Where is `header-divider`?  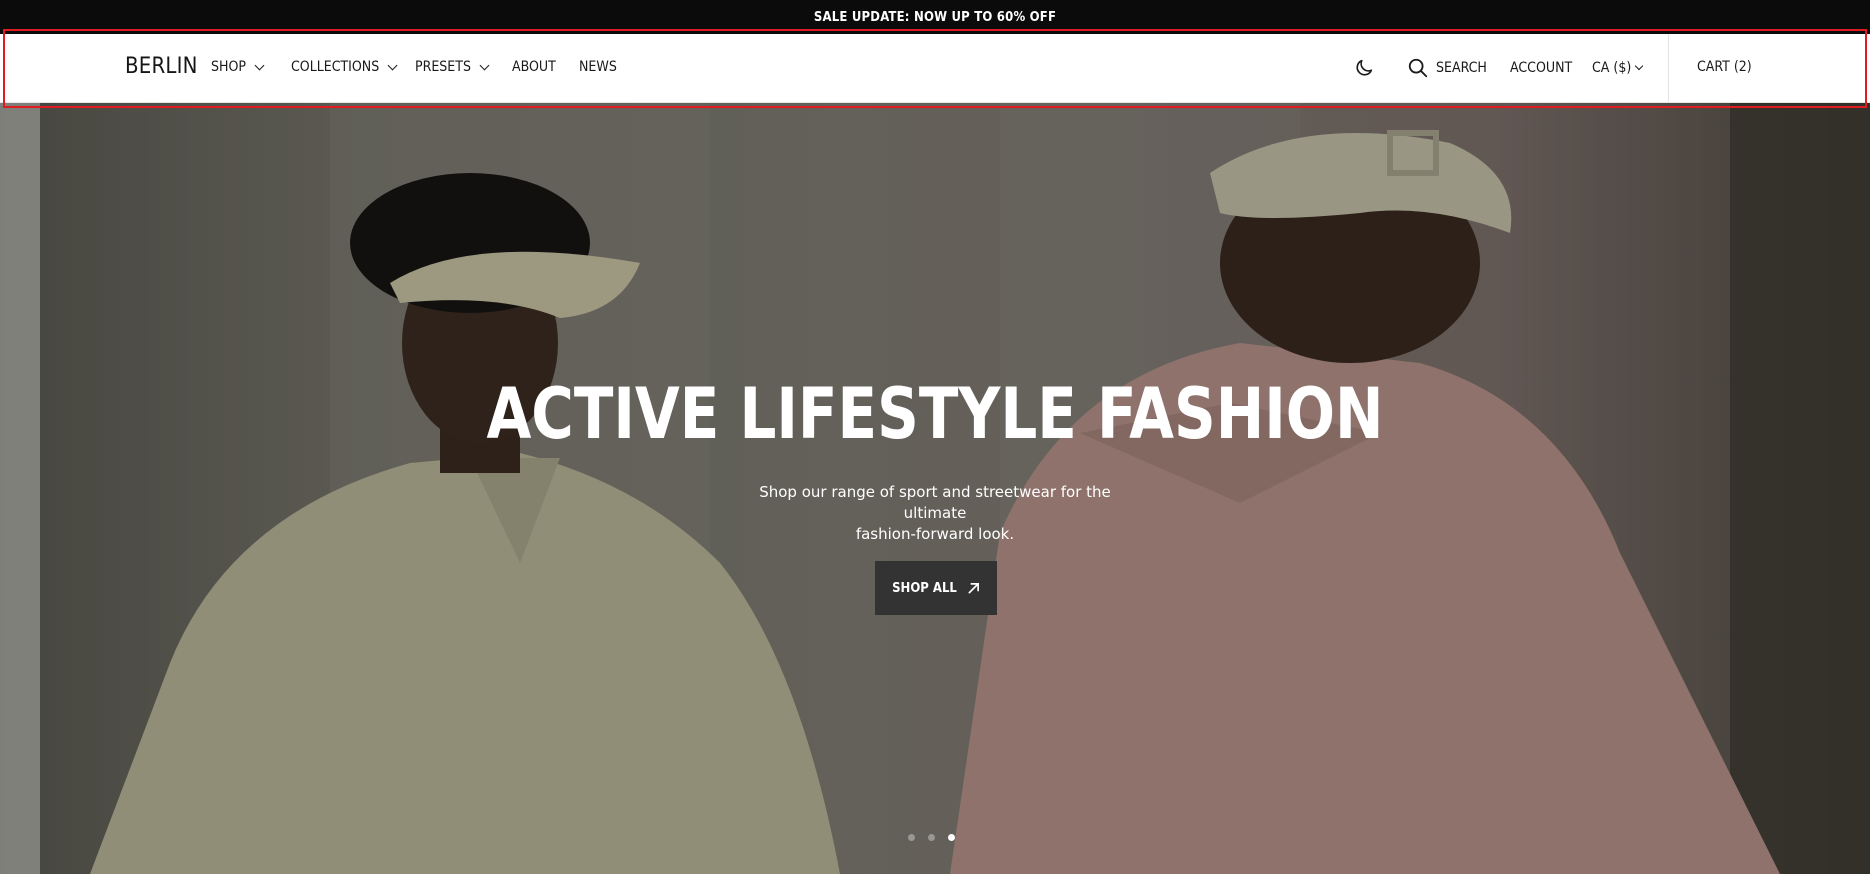 header-divider is located at coordinates (1668, 68).